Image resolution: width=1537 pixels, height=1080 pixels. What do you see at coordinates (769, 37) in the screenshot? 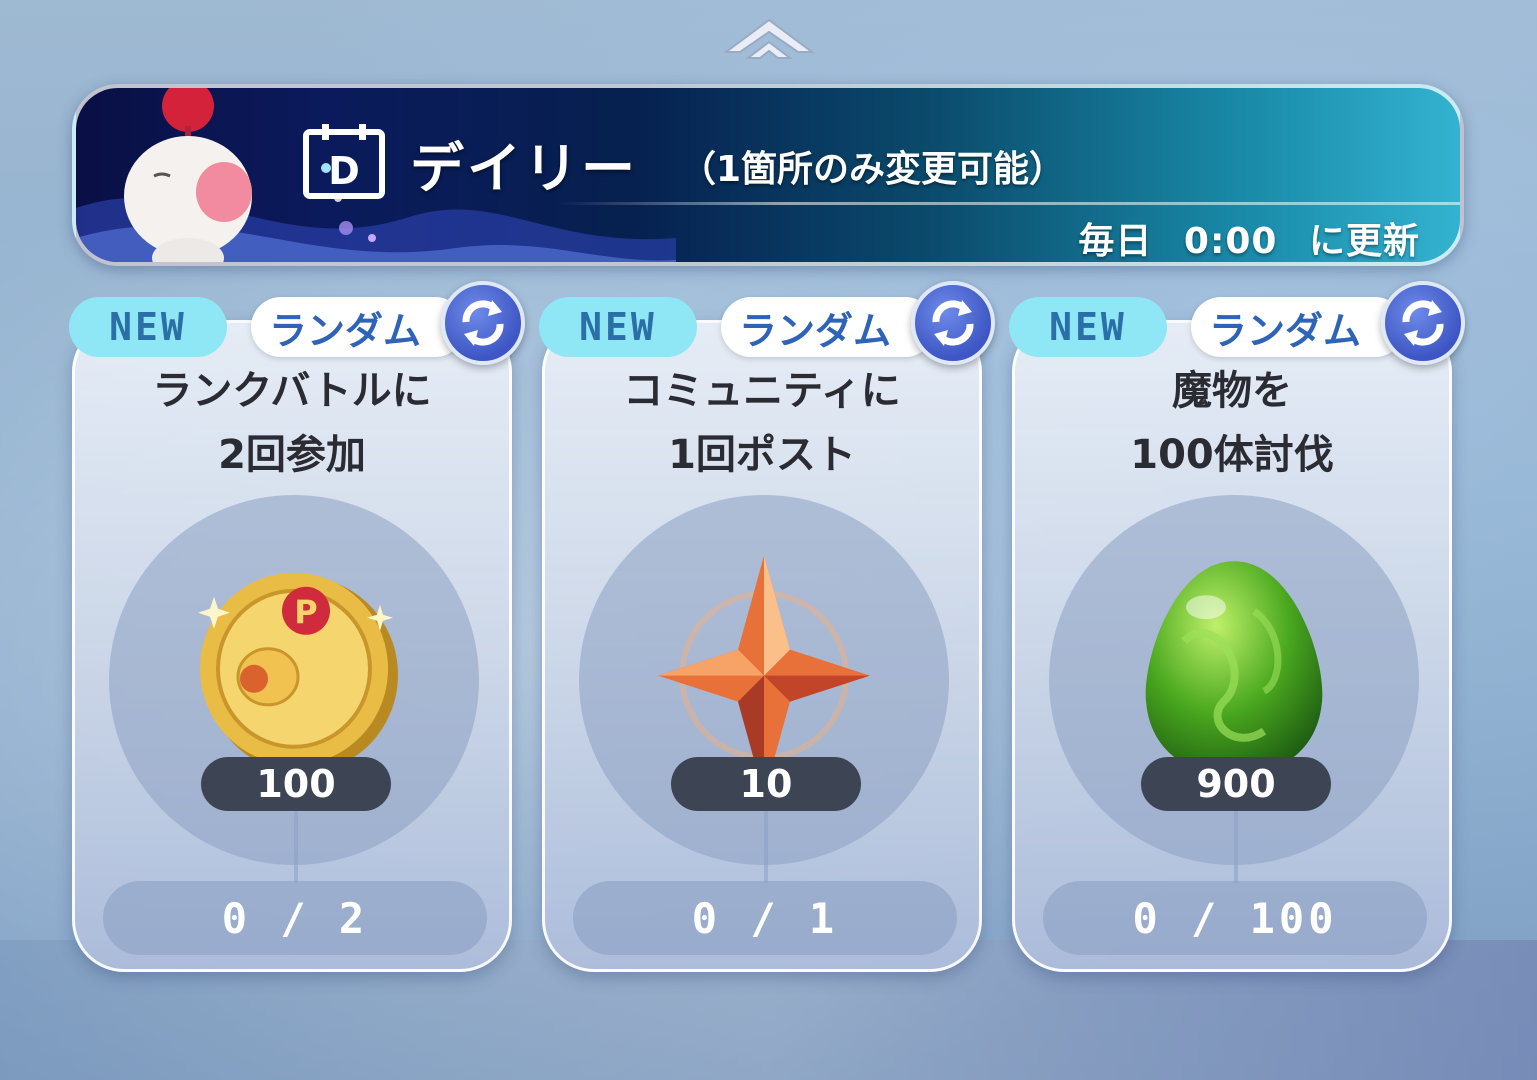
I see `collapse-up-icon` at bounding box center [769, 37].